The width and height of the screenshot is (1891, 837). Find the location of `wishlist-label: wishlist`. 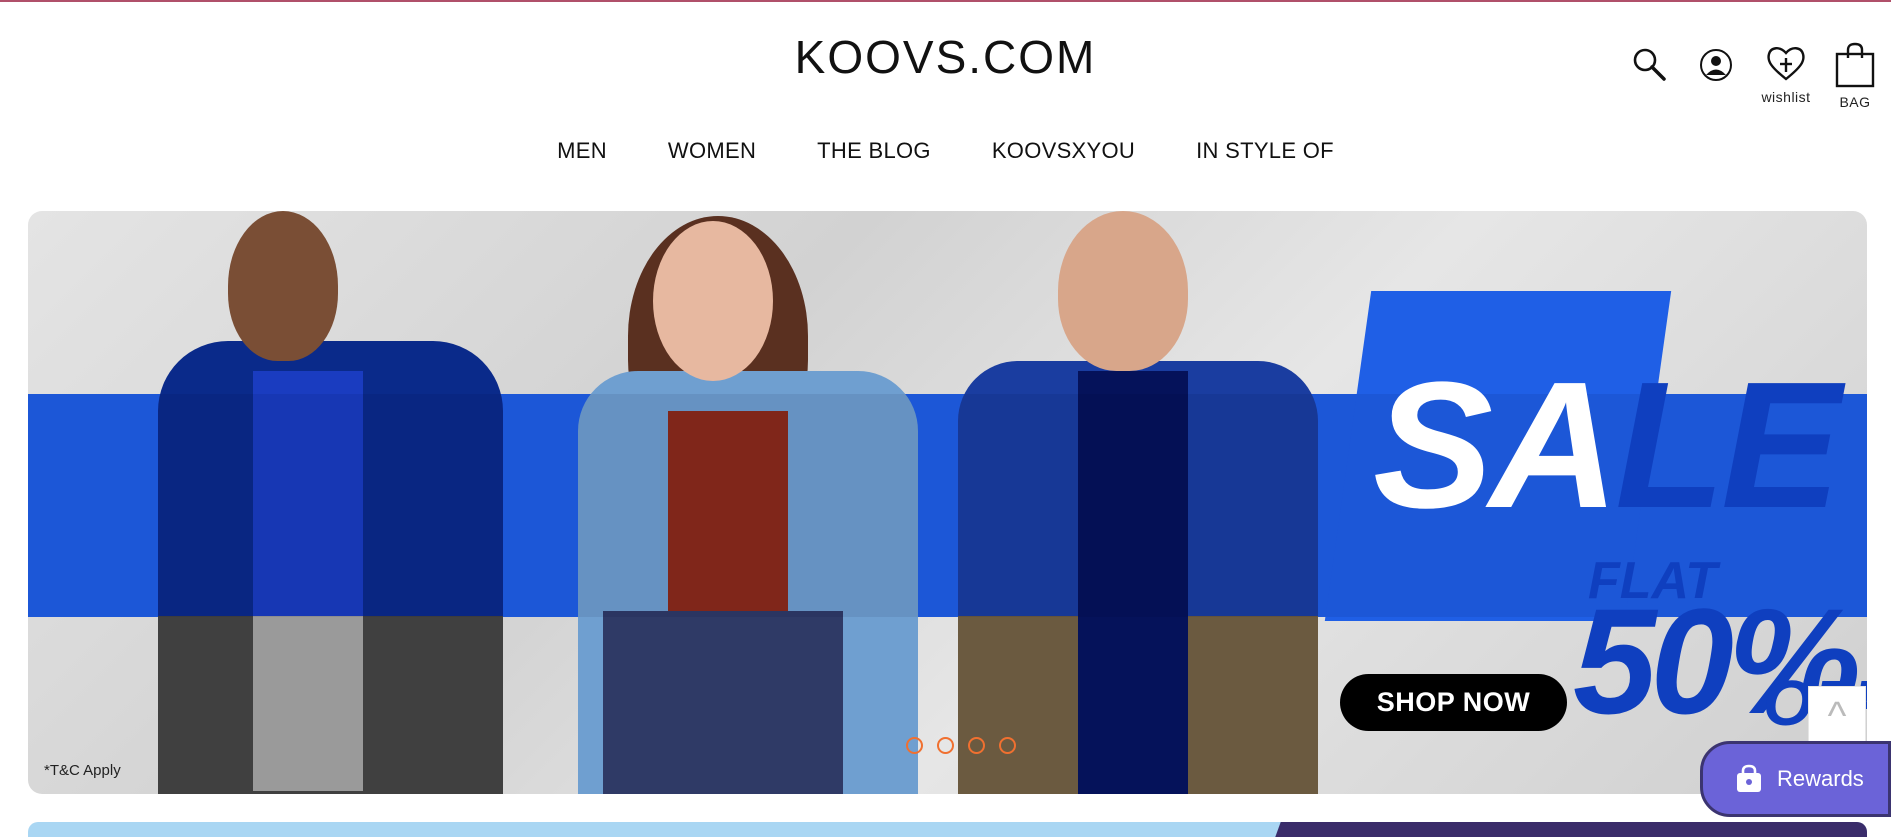

wishlist-label: wishlist is located at coordinates (1786, 97).